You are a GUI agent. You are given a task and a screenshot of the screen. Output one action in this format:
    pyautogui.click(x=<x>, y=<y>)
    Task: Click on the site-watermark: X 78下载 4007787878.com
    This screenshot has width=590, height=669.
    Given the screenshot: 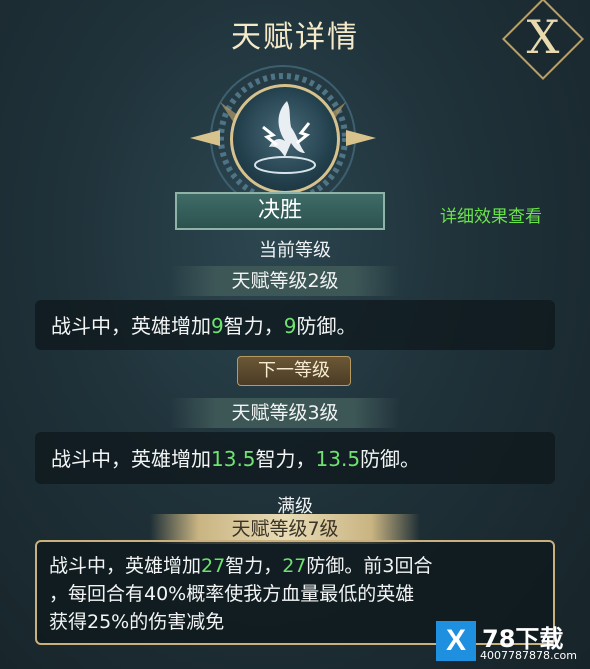 What is the action you would take?
    pyautogui.click(x=511, y=643)
    